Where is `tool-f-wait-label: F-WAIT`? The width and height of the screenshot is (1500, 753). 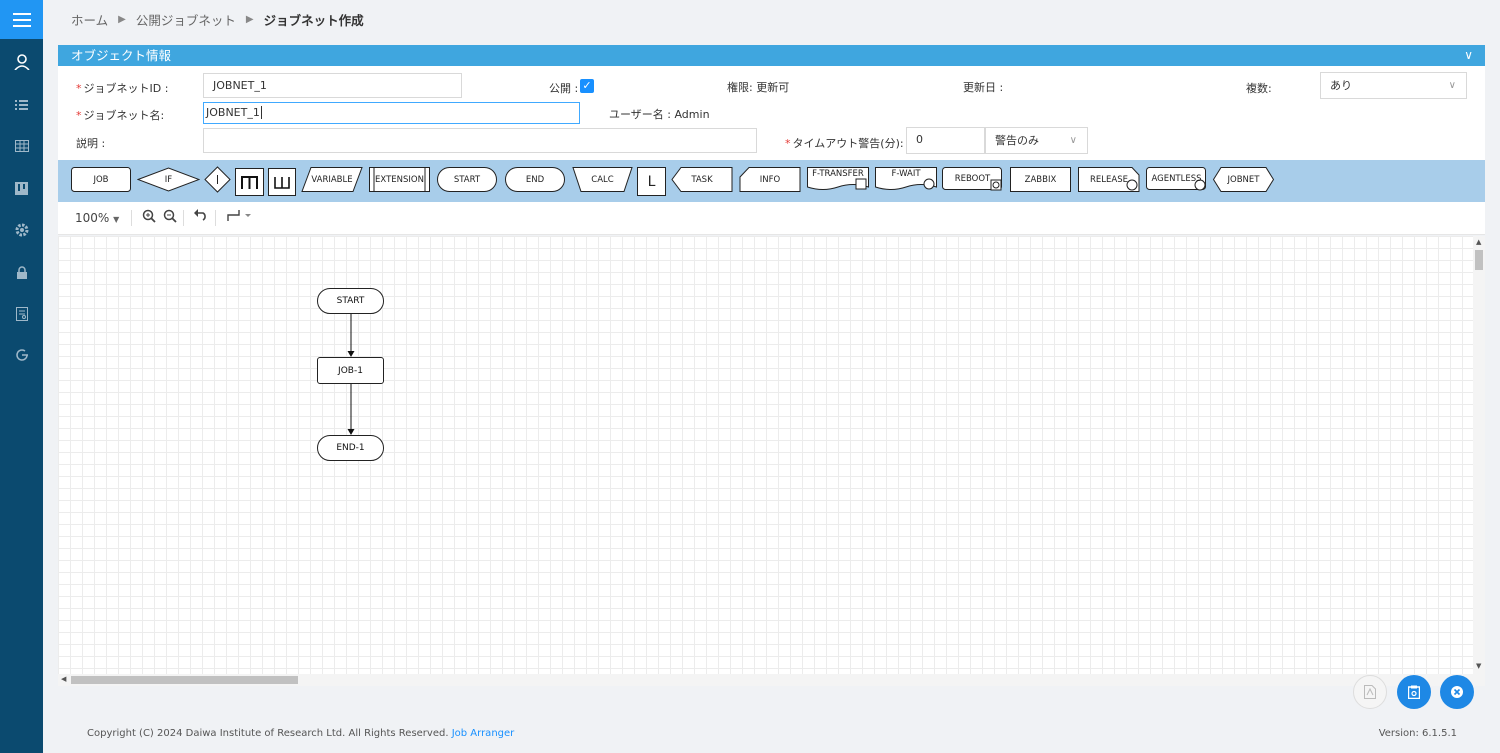
tool-f-wait-label: F-WAIT is located at coordinates (906, 174).